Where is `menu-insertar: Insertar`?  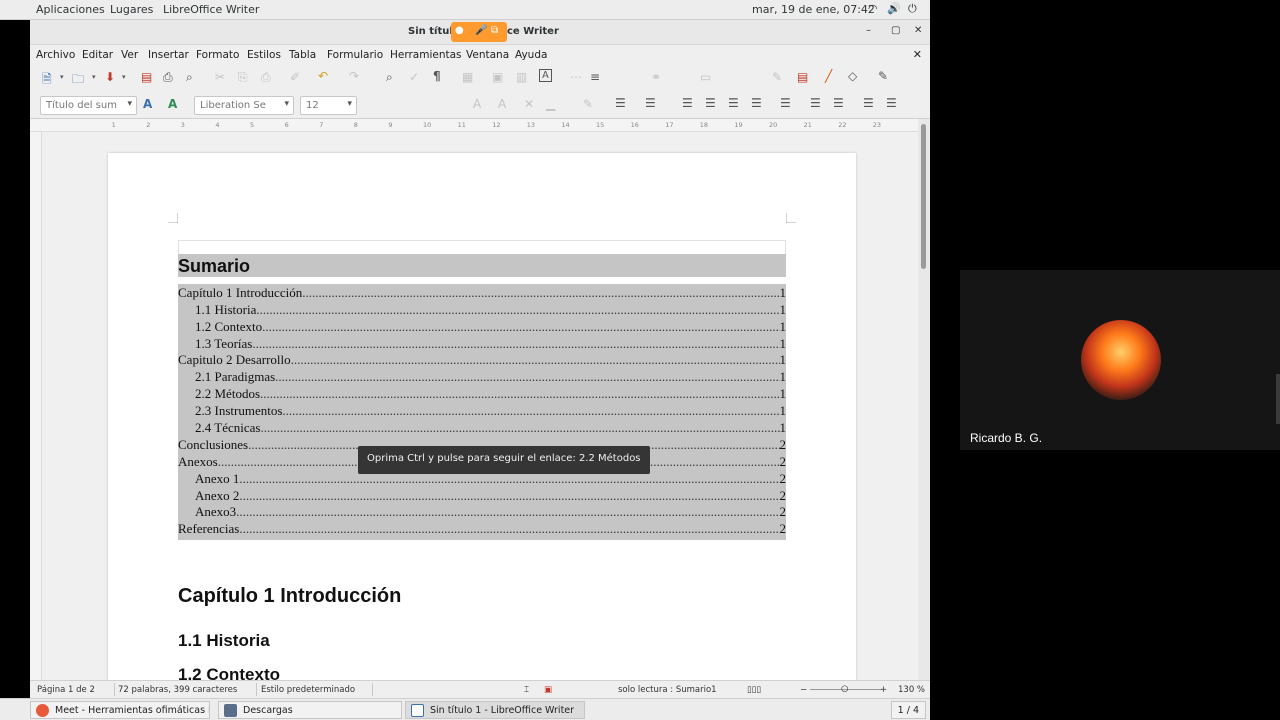
menu-insertar: Insertar is located at coordinates (168, 55).